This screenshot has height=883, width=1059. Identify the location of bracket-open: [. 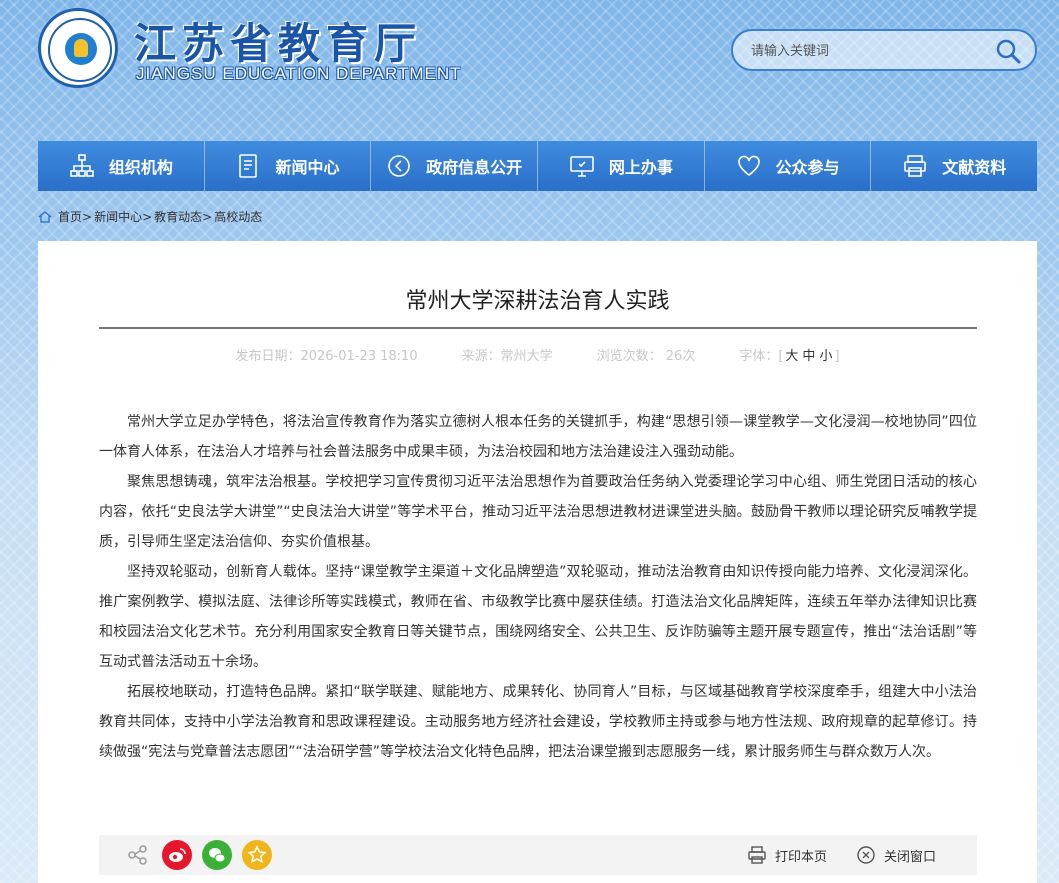
(781, 356).